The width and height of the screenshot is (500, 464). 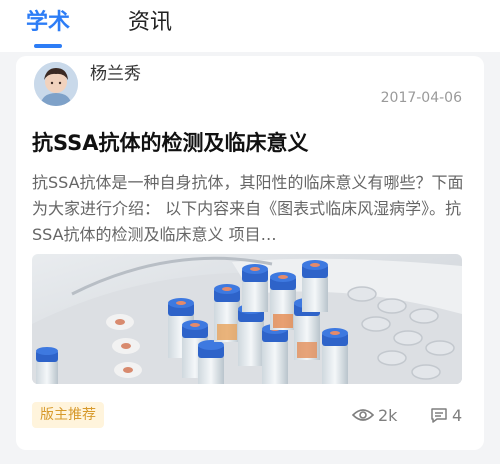 I want to click on moderator-pick-badge: 版主推荐, so click(x=68, y=415).